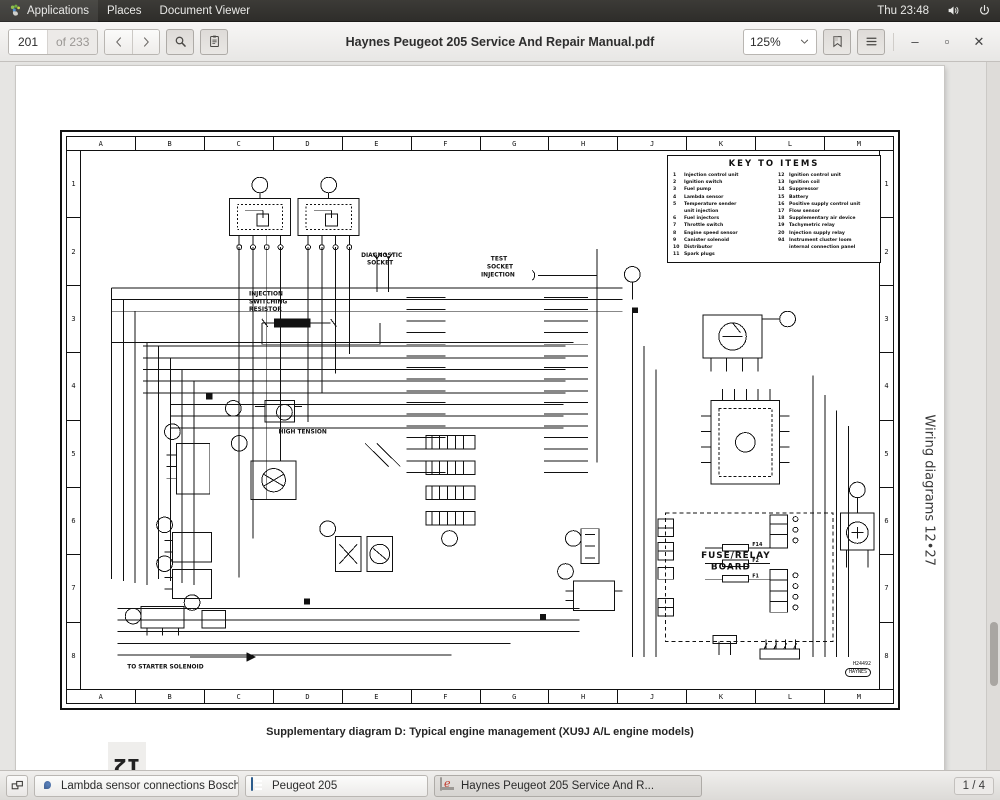 Image resolution: width=1000 pixels, height=800 pixels. I want to click on grid-row-label: 3, so click(886, 320).